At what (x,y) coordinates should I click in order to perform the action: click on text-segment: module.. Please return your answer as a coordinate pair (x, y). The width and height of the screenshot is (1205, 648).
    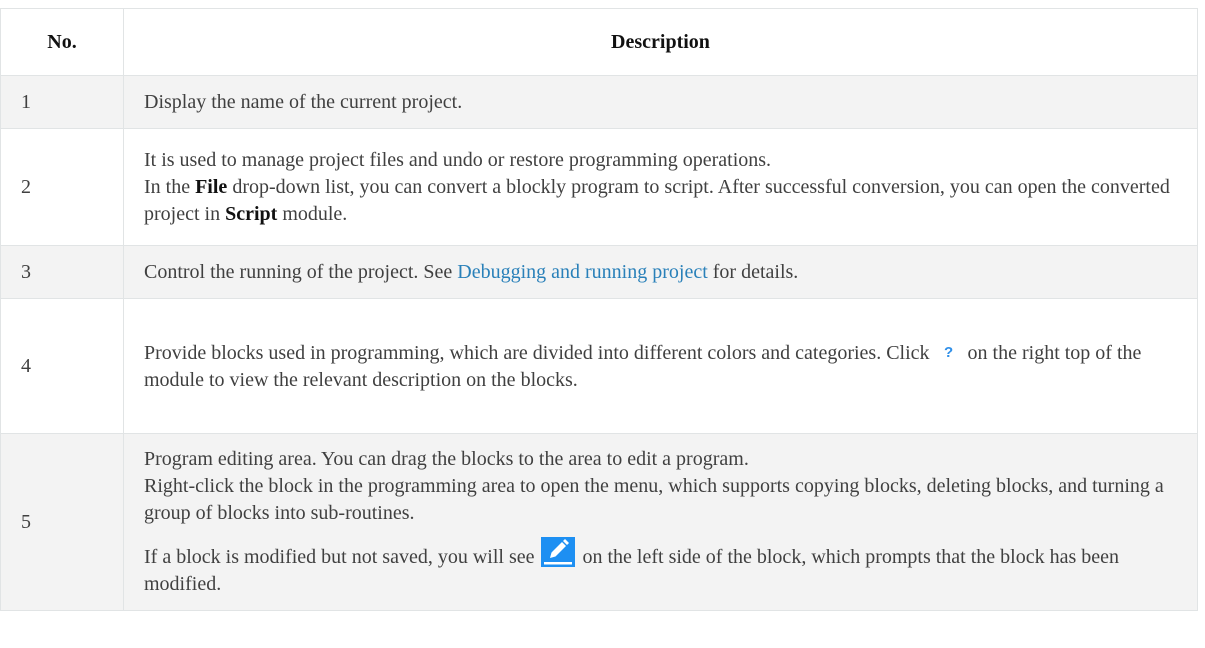
    Looking at the image, I should click on (312, 213).